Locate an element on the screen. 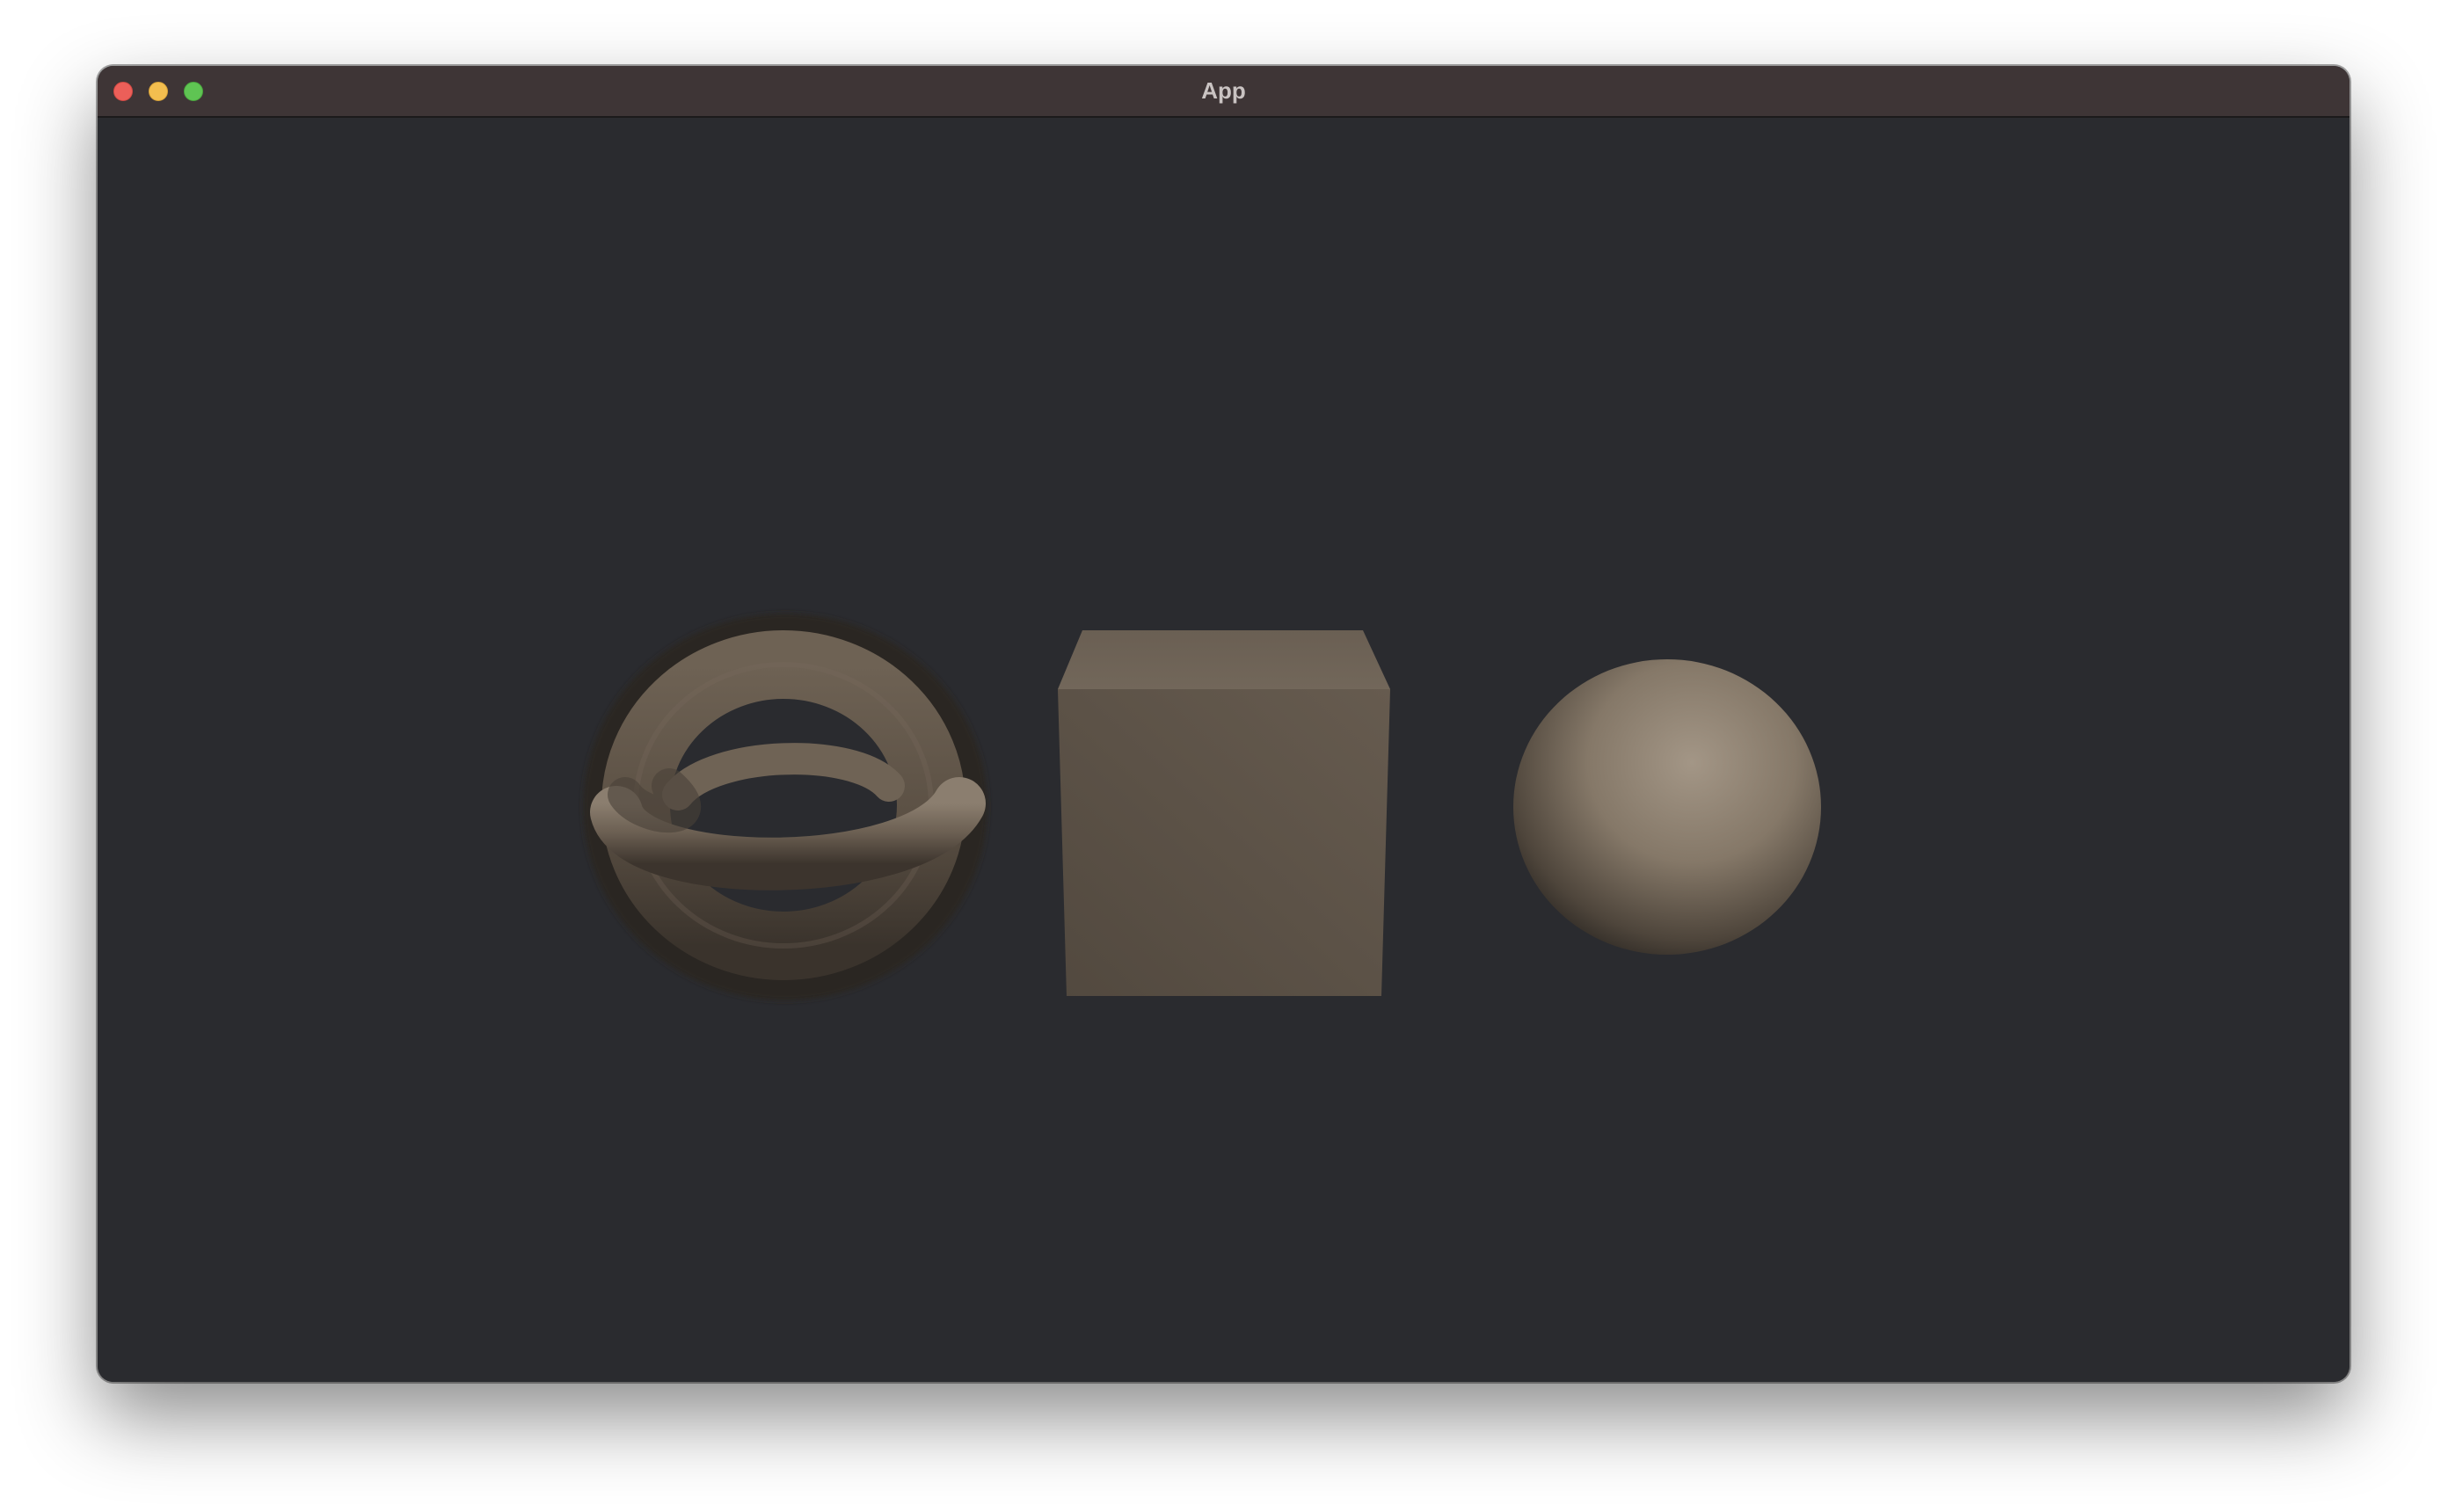 Image resolution: width=2448 pixels, height=1512 pixels. title-bar: App is located at coordinates (1224, 92).